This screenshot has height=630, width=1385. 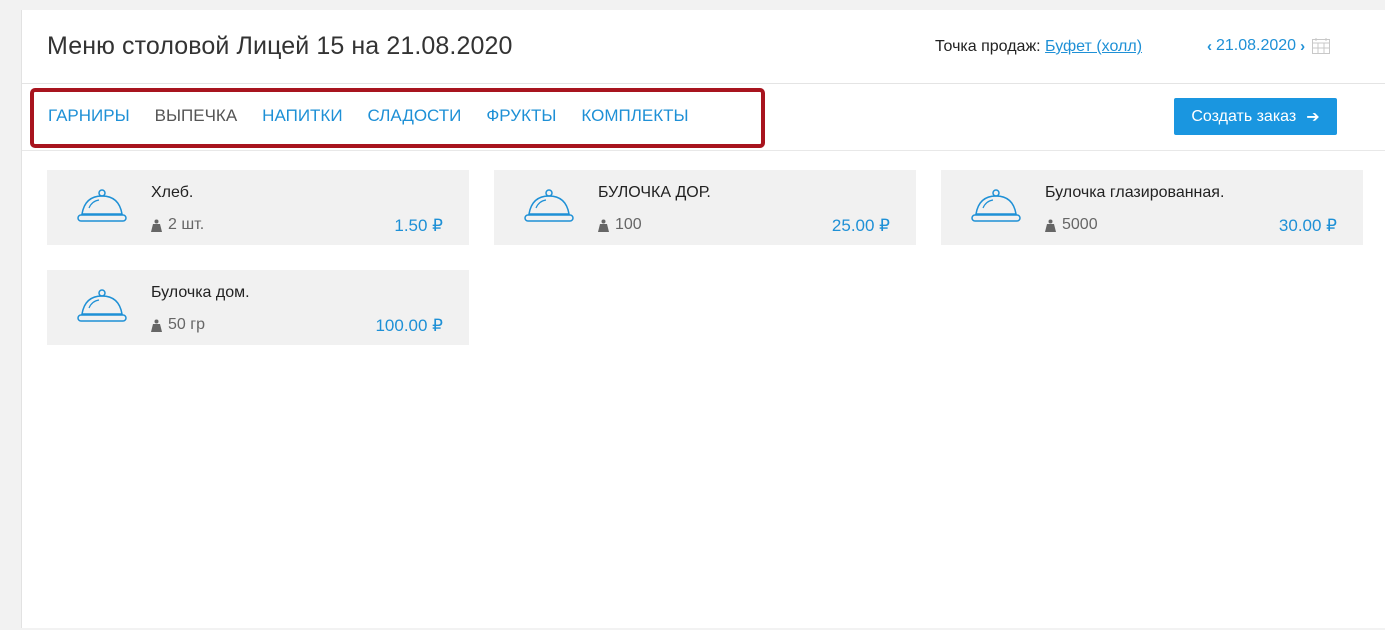 I want to click on item-weight-value: 2 шт., so click(x=186, y=224).